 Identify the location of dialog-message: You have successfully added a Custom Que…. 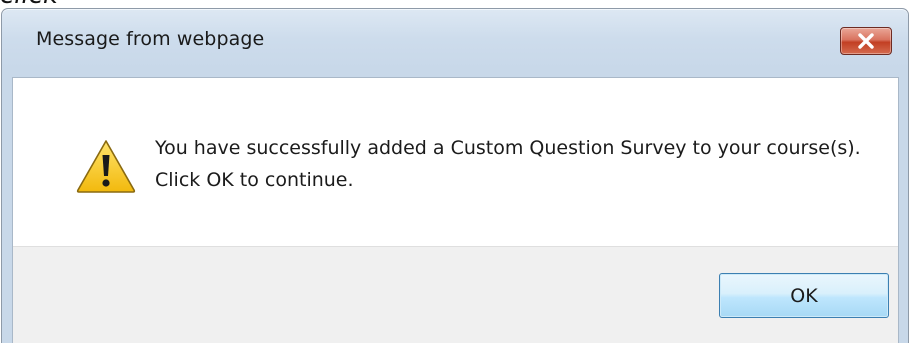
(508, 164).